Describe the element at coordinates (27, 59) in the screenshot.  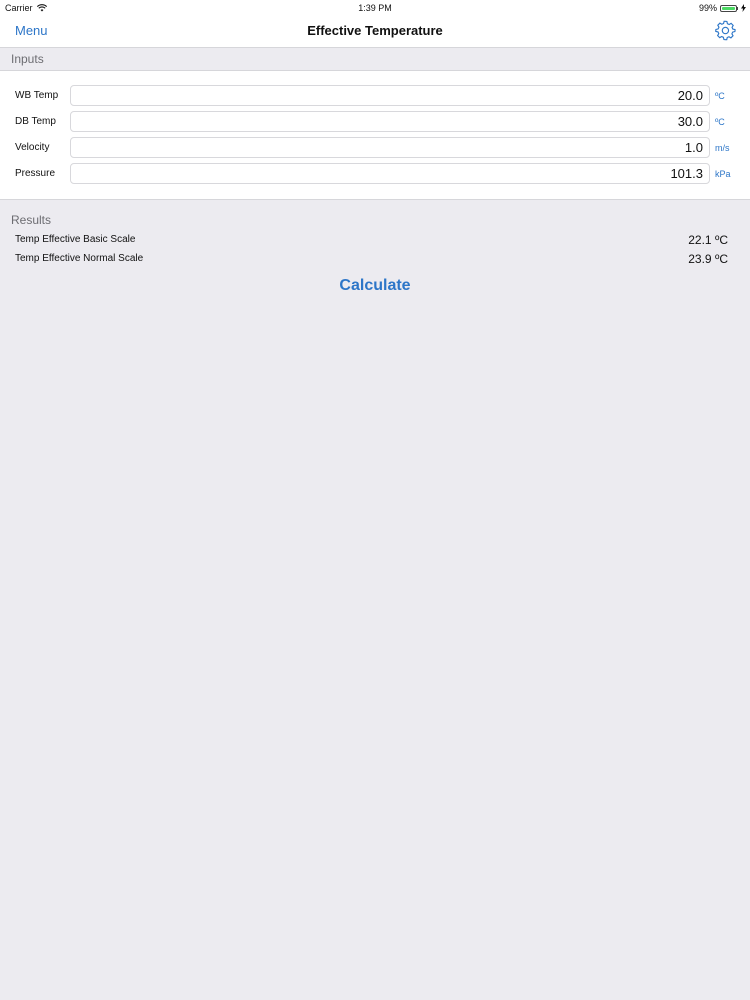
I see `inputs-header-label: Inputs` at that location.